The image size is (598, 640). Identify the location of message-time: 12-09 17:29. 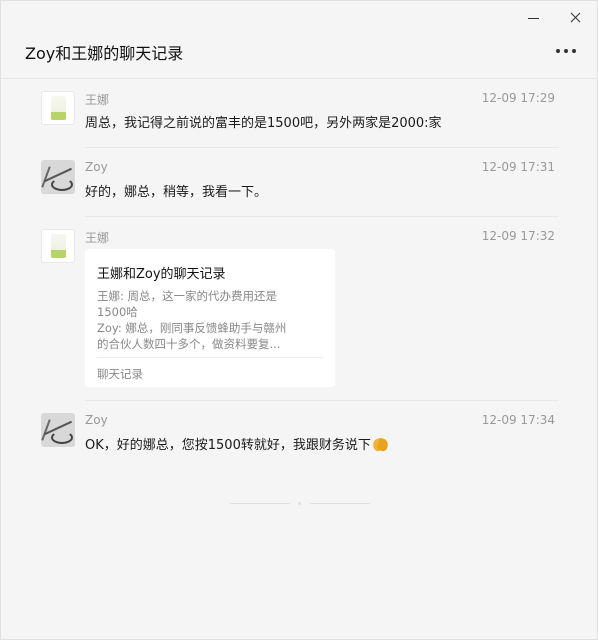
(518, 98).